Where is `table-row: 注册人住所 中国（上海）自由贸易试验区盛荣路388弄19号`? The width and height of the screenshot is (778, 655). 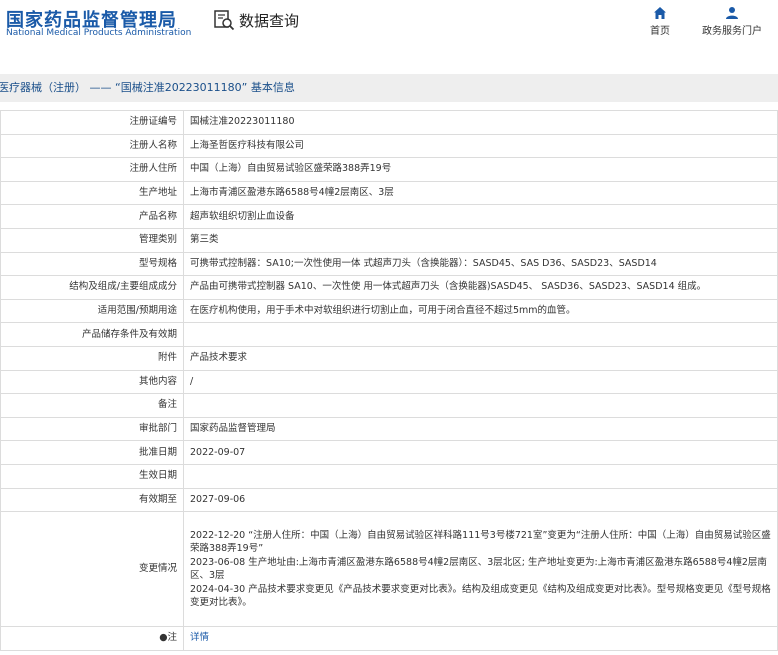 table-row: 注册人住所 中国（上海）自由贸易试验区盛荣路388弄19号 is located at coordinates (389, 169).